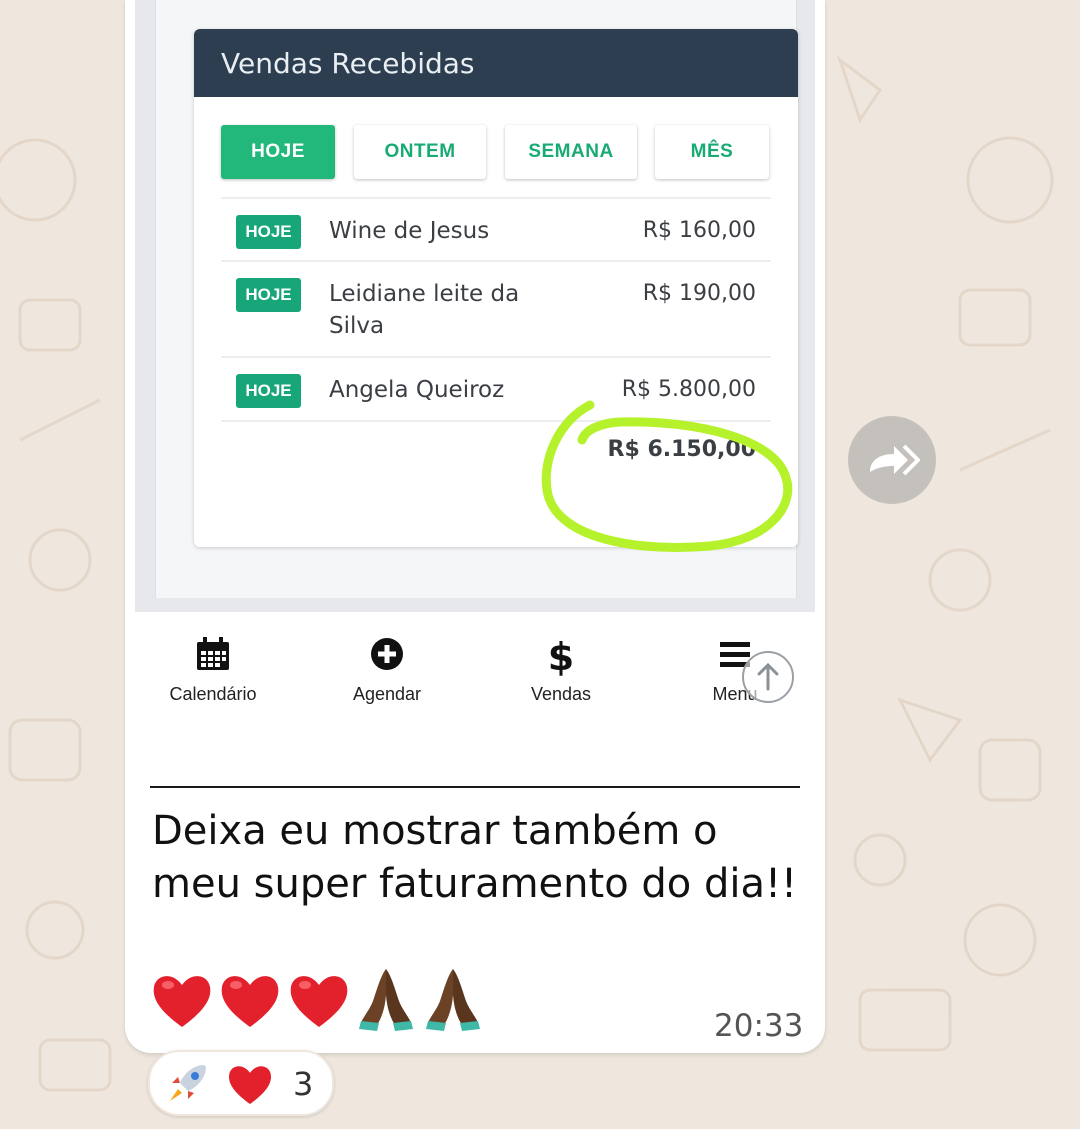 The image size is (1080, 1129). I want to click on tab-hoje: HOJE, so click(278, 152).